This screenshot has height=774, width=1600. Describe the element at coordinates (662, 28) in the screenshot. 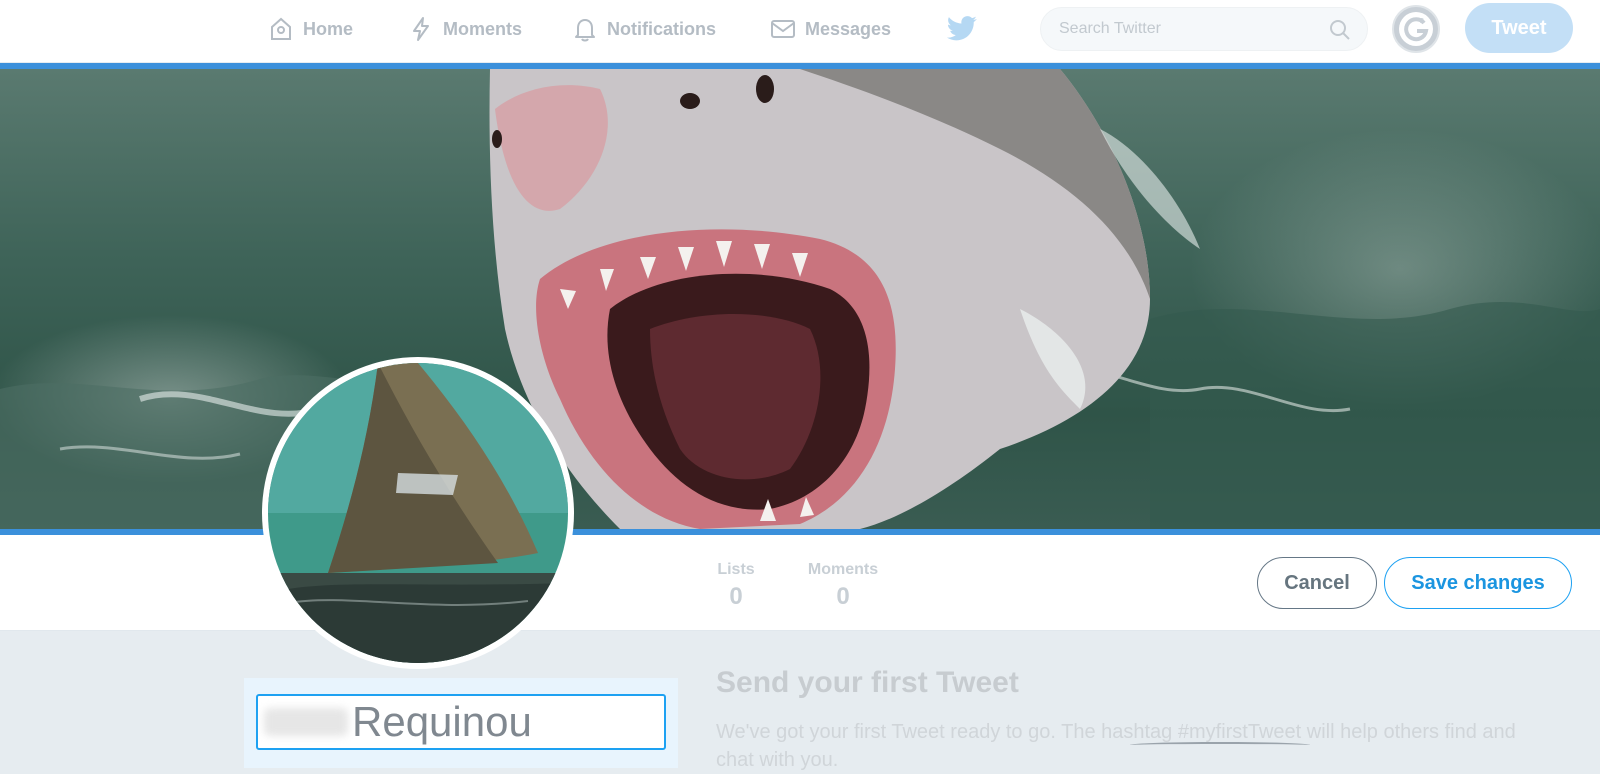

I see `nav-notifications-label: Notifications` at that location.